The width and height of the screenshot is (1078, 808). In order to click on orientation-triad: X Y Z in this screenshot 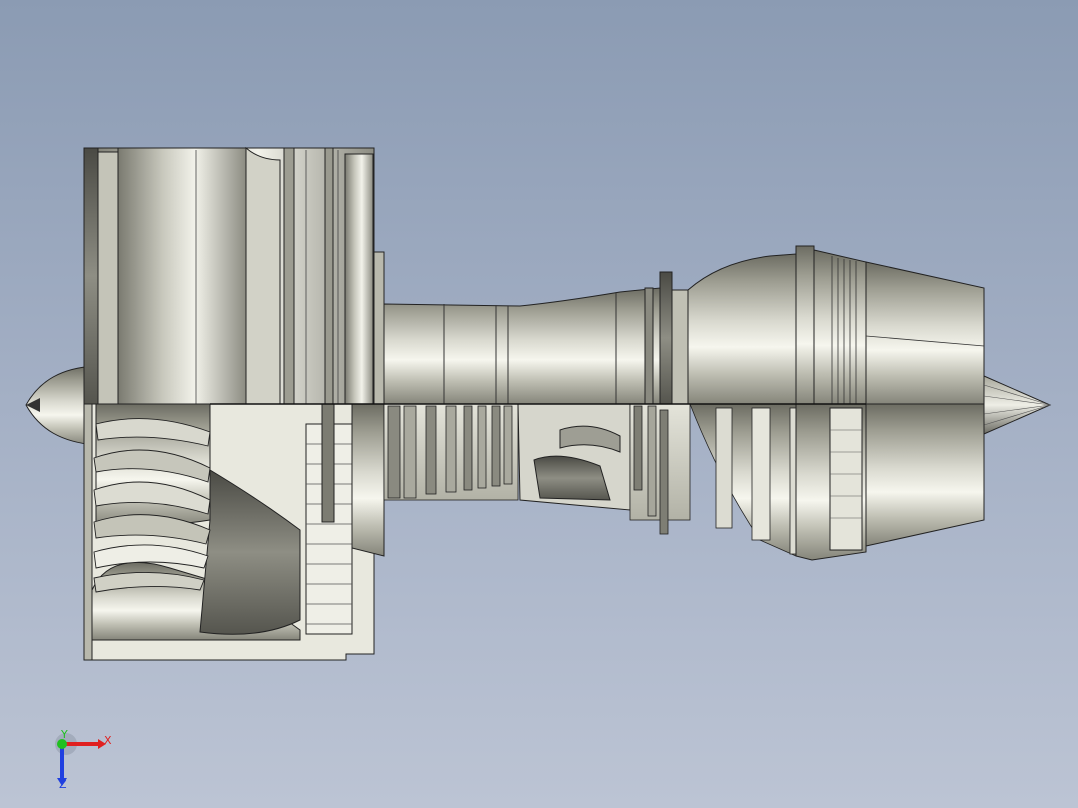, I will do `click(83, 760)`.